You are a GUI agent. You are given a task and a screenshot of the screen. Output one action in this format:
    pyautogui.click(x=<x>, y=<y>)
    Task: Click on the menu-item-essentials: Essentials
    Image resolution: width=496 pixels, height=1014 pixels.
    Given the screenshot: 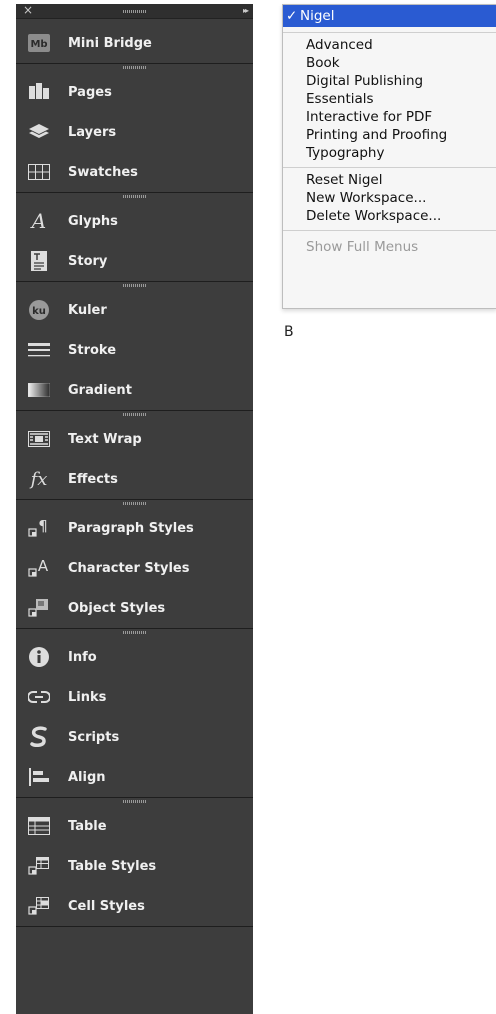 What is the action you would take?
    pyautogui.click(x=389, y=99)
    